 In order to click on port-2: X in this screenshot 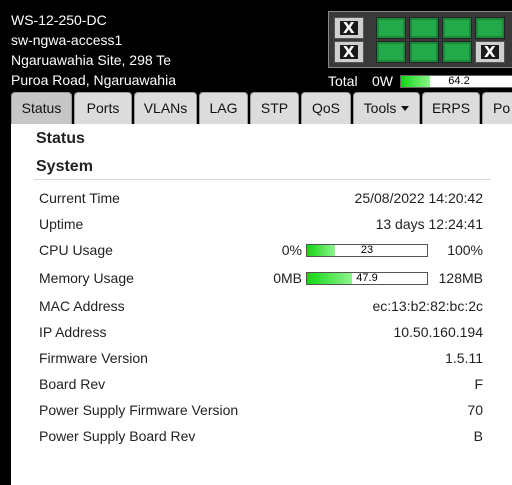, I will do `click(349, 52)`.